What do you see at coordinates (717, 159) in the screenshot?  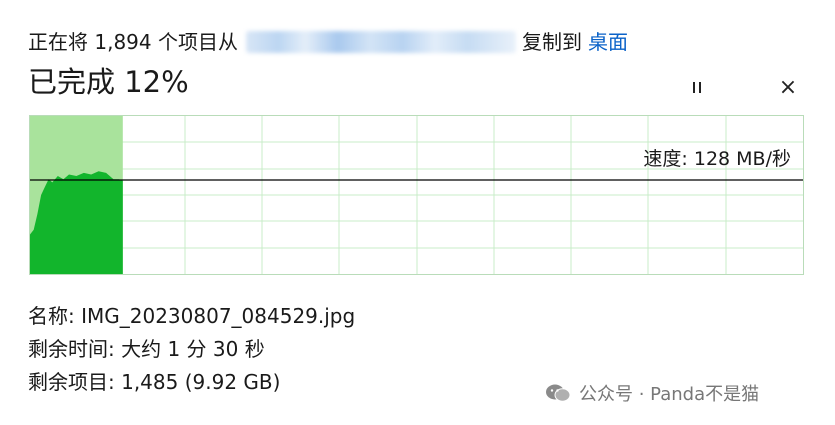 I see `speed-label: 速度: 128 MB/秒` at bounding box center [717, 159].